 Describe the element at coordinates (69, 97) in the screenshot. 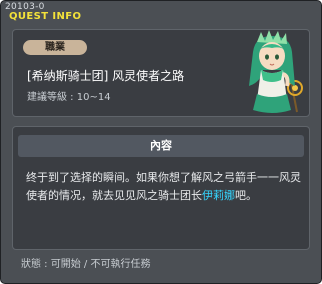

I see `recommended-level: 建議等級 : 10~14` at that location.